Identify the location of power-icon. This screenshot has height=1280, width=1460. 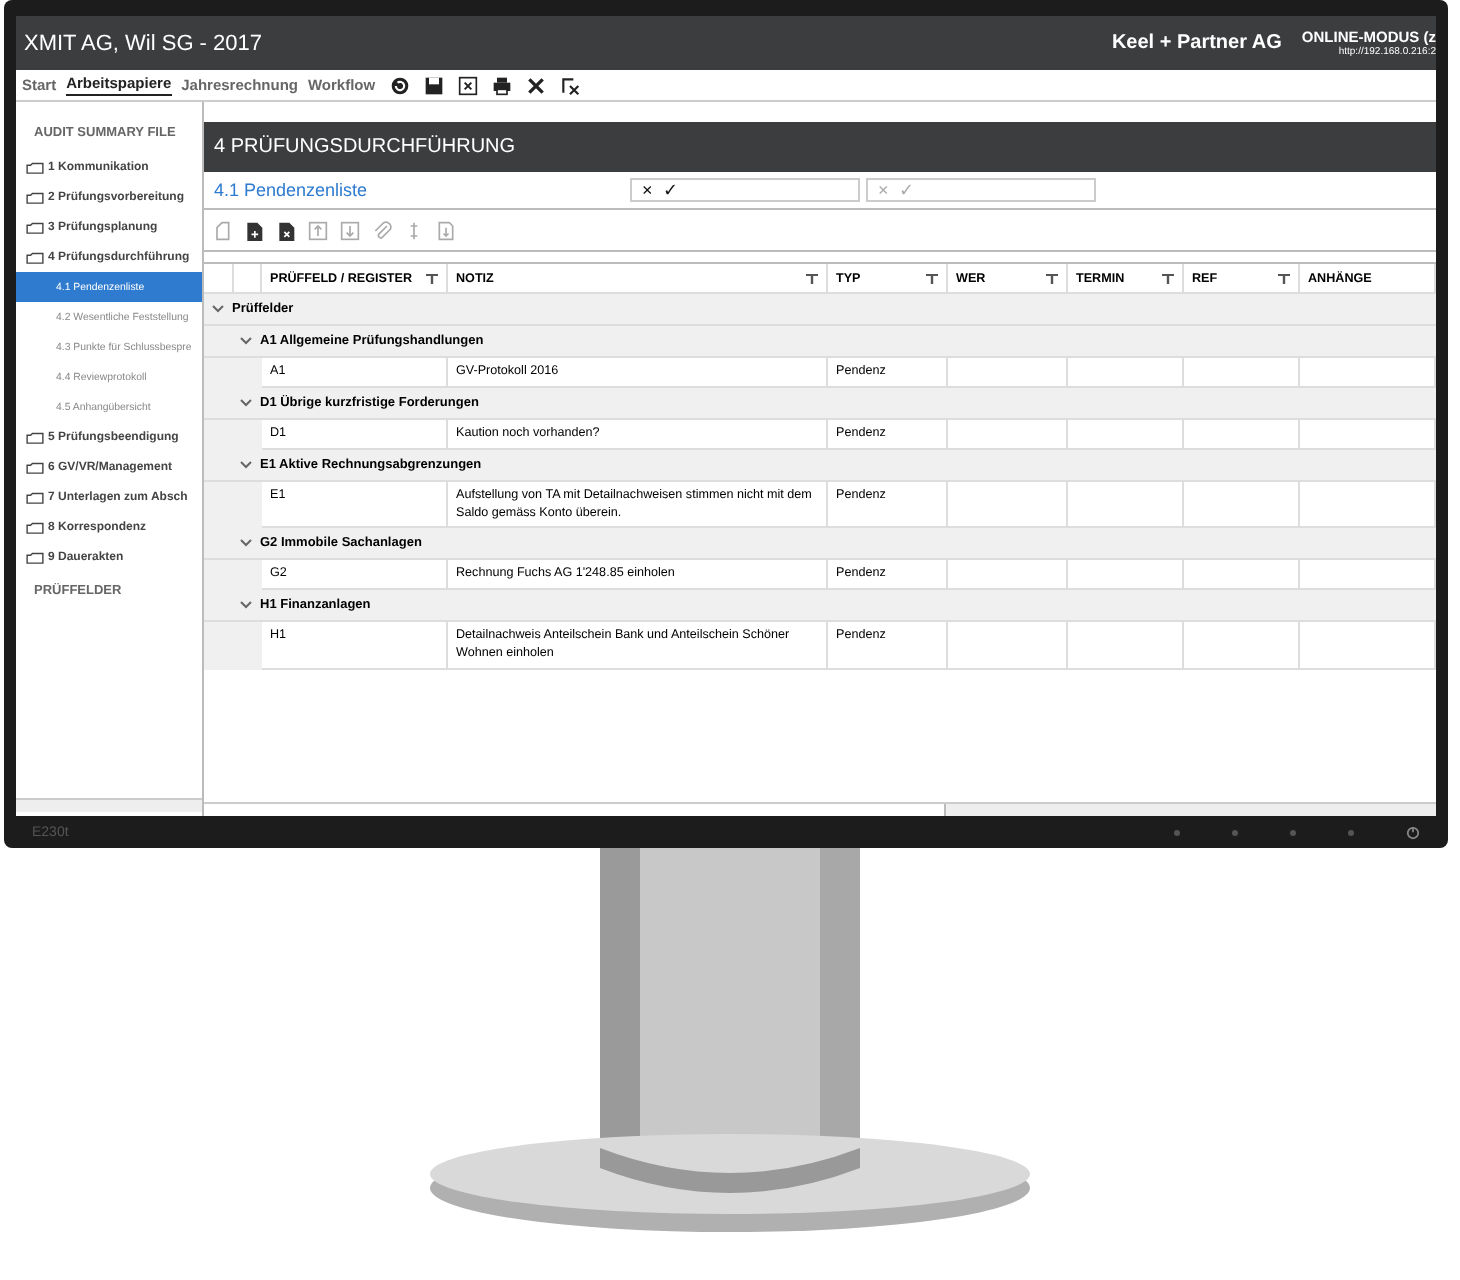
(1413, 832).